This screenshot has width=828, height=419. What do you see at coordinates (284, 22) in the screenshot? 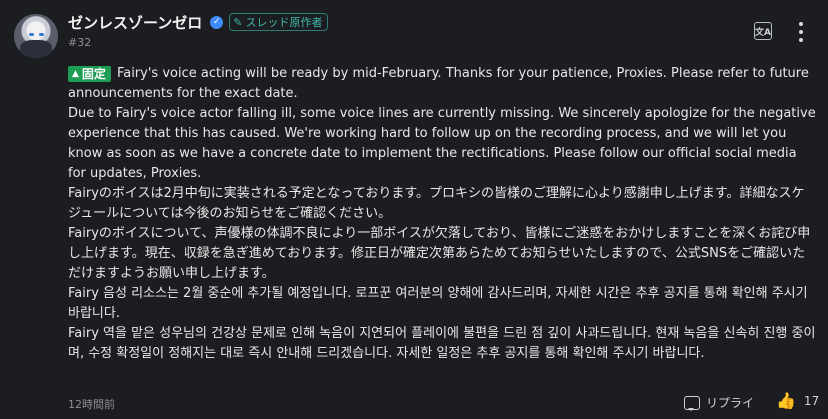
I see `thread-author-label: スレッド原作者` at bounding box center [284, 22].